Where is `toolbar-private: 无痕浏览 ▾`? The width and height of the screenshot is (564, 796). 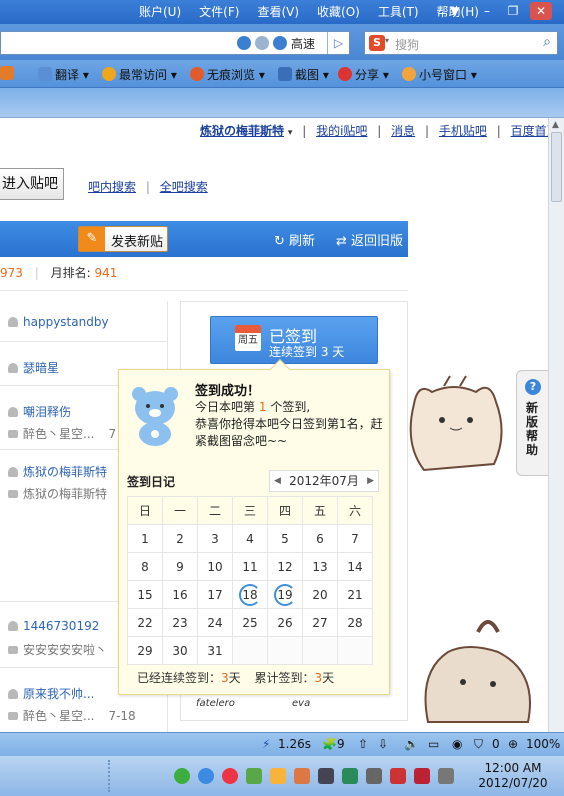 toolbar-private: 无痕浏览 ▾ is located at coordinates (227, 74).